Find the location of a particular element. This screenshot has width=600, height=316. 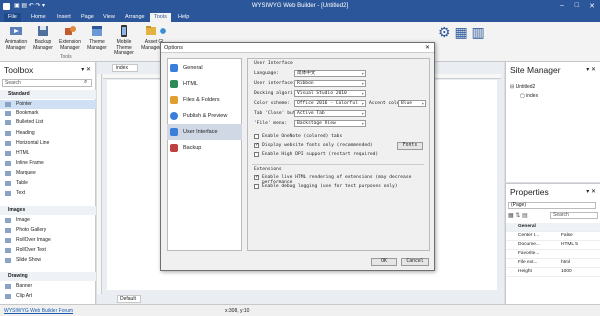

toolbox-category: Images is located at coordinates (48, 211).